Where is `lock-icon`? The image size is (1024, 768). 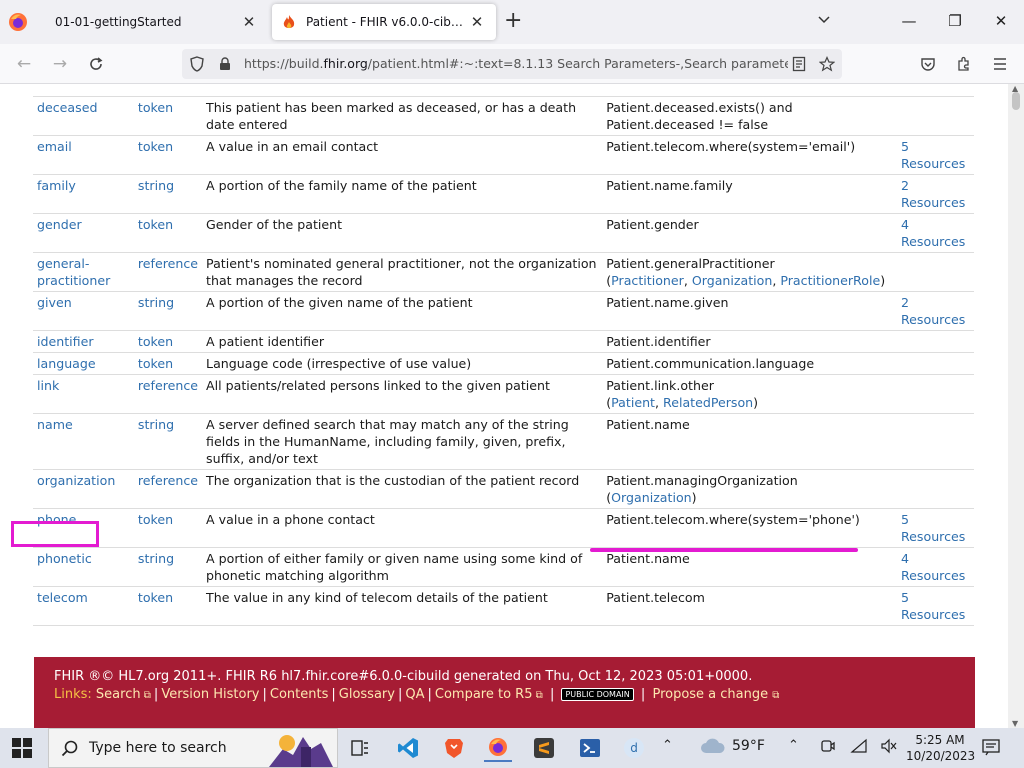 lock-icon is located at coordinates (225, 64).